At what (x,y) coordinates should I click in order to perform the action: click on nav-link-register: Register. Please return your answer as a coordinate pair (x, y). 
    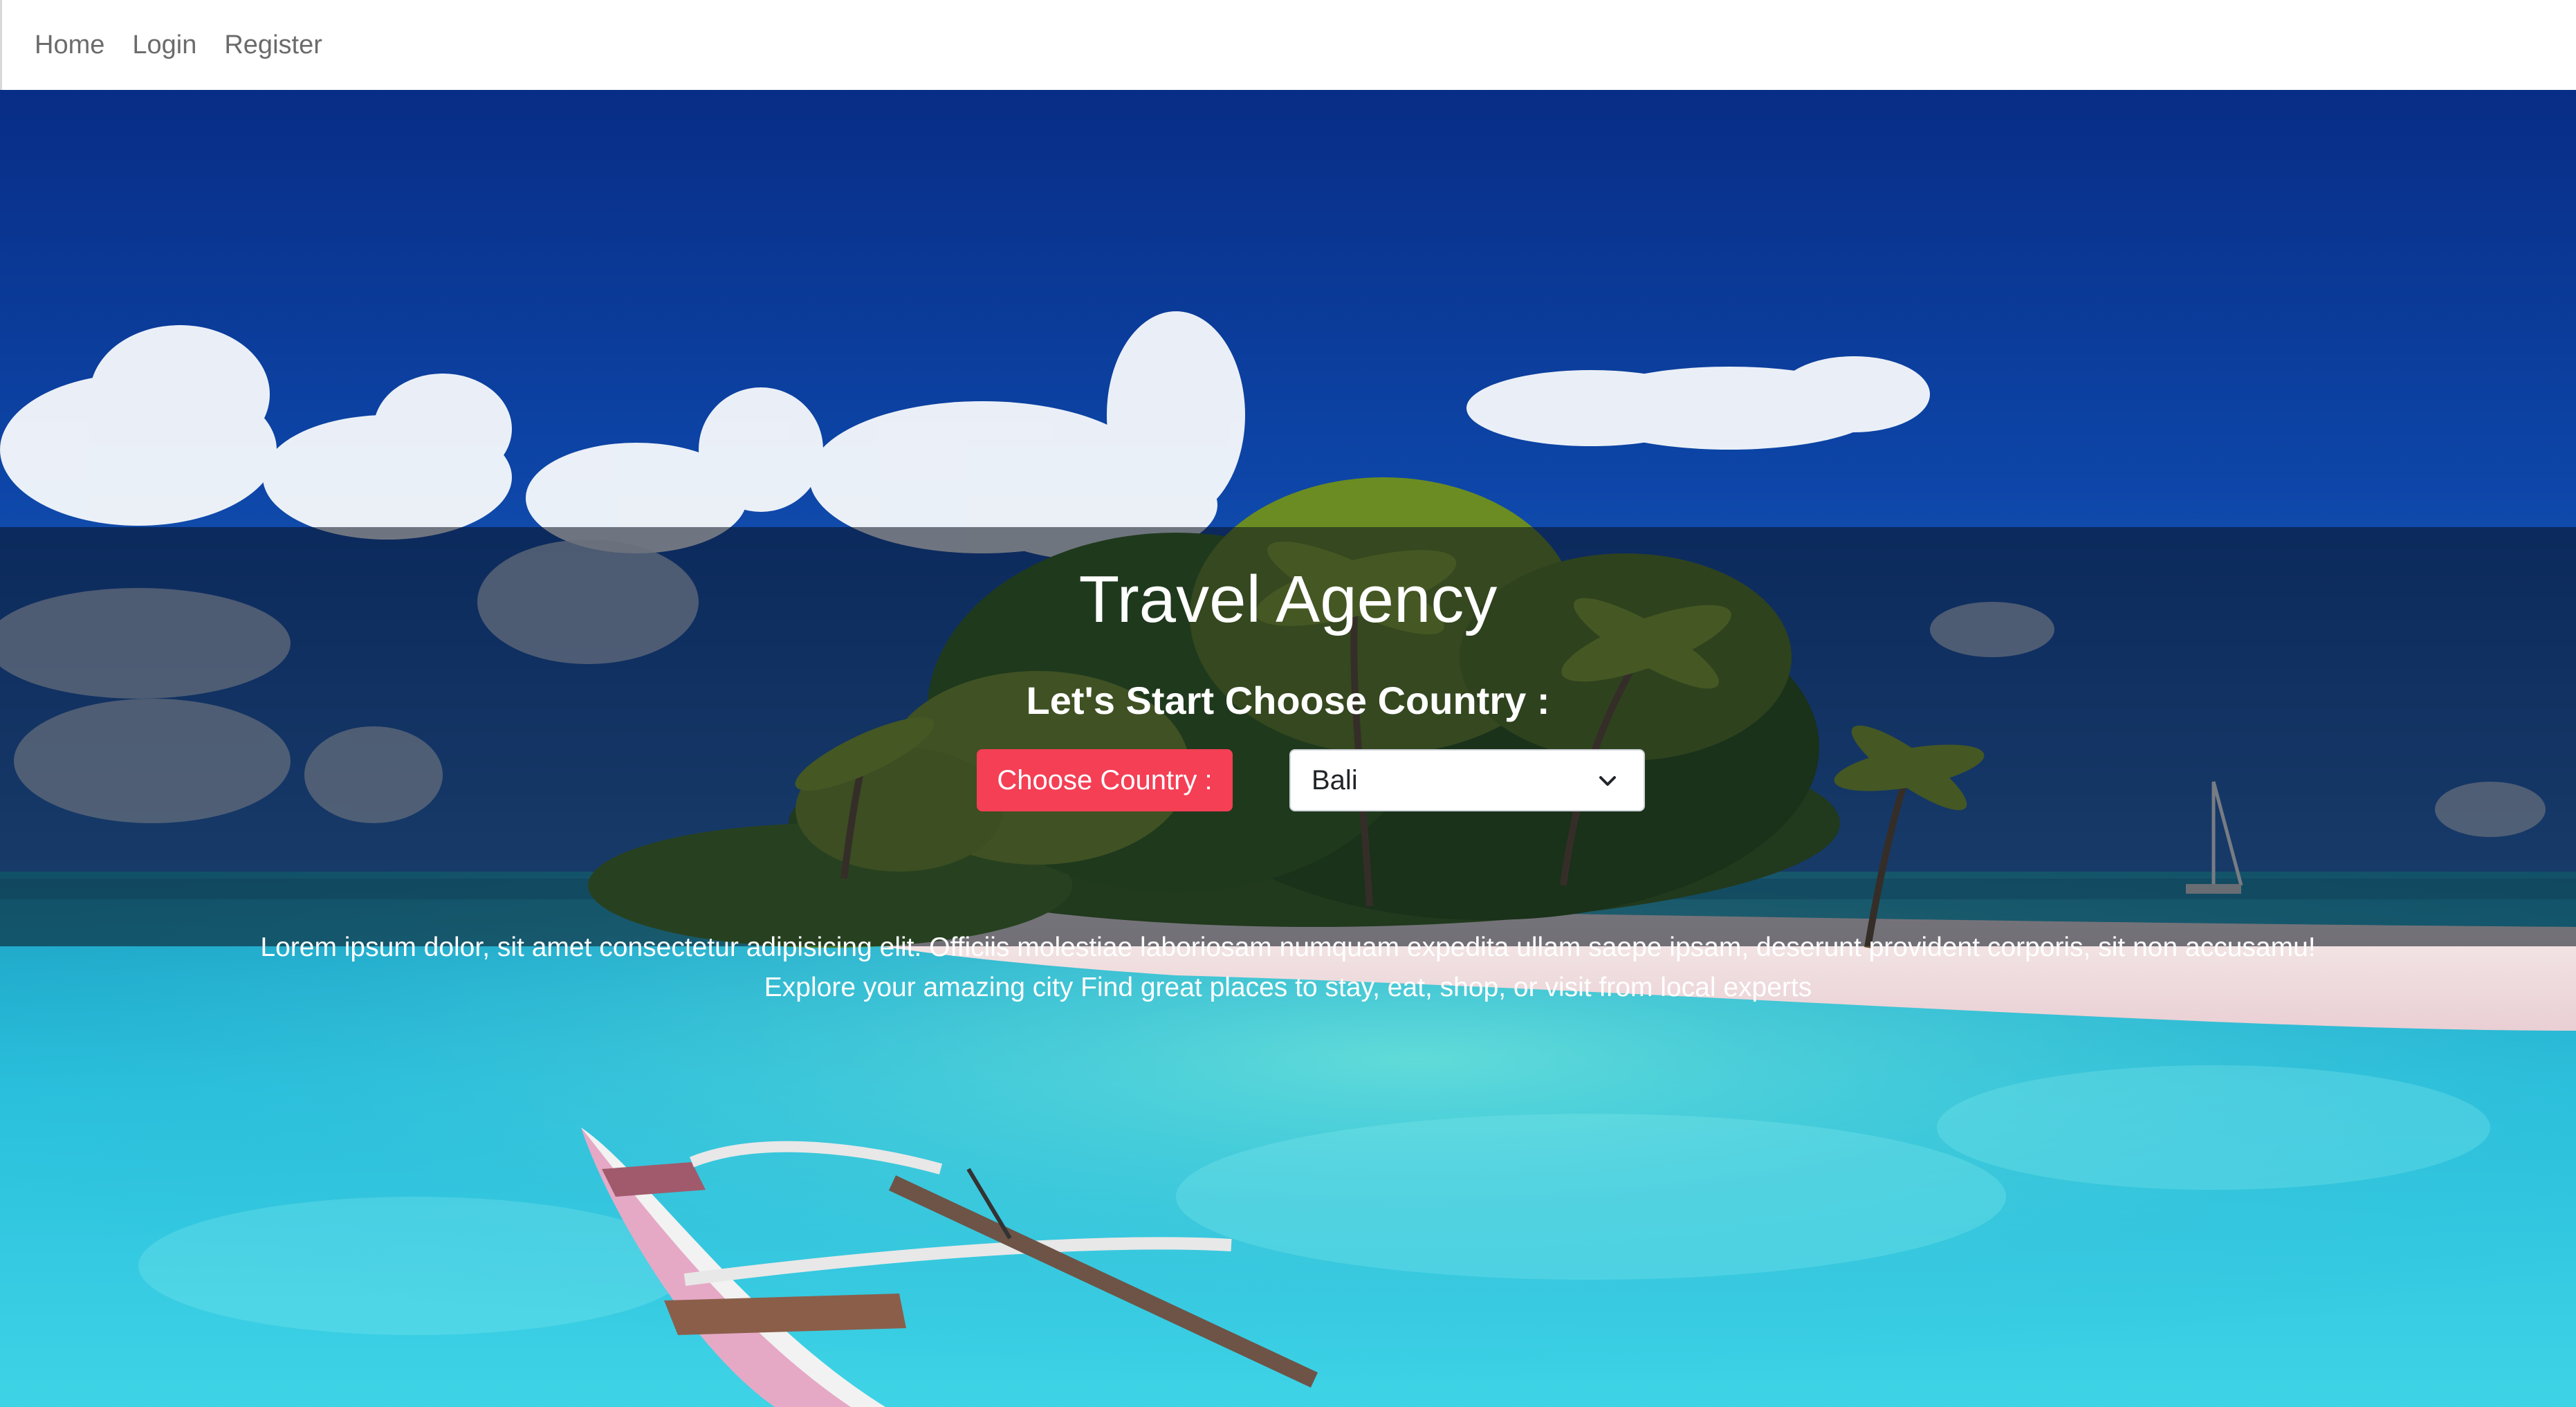
    Looking at the image, I should click on (273, 45).